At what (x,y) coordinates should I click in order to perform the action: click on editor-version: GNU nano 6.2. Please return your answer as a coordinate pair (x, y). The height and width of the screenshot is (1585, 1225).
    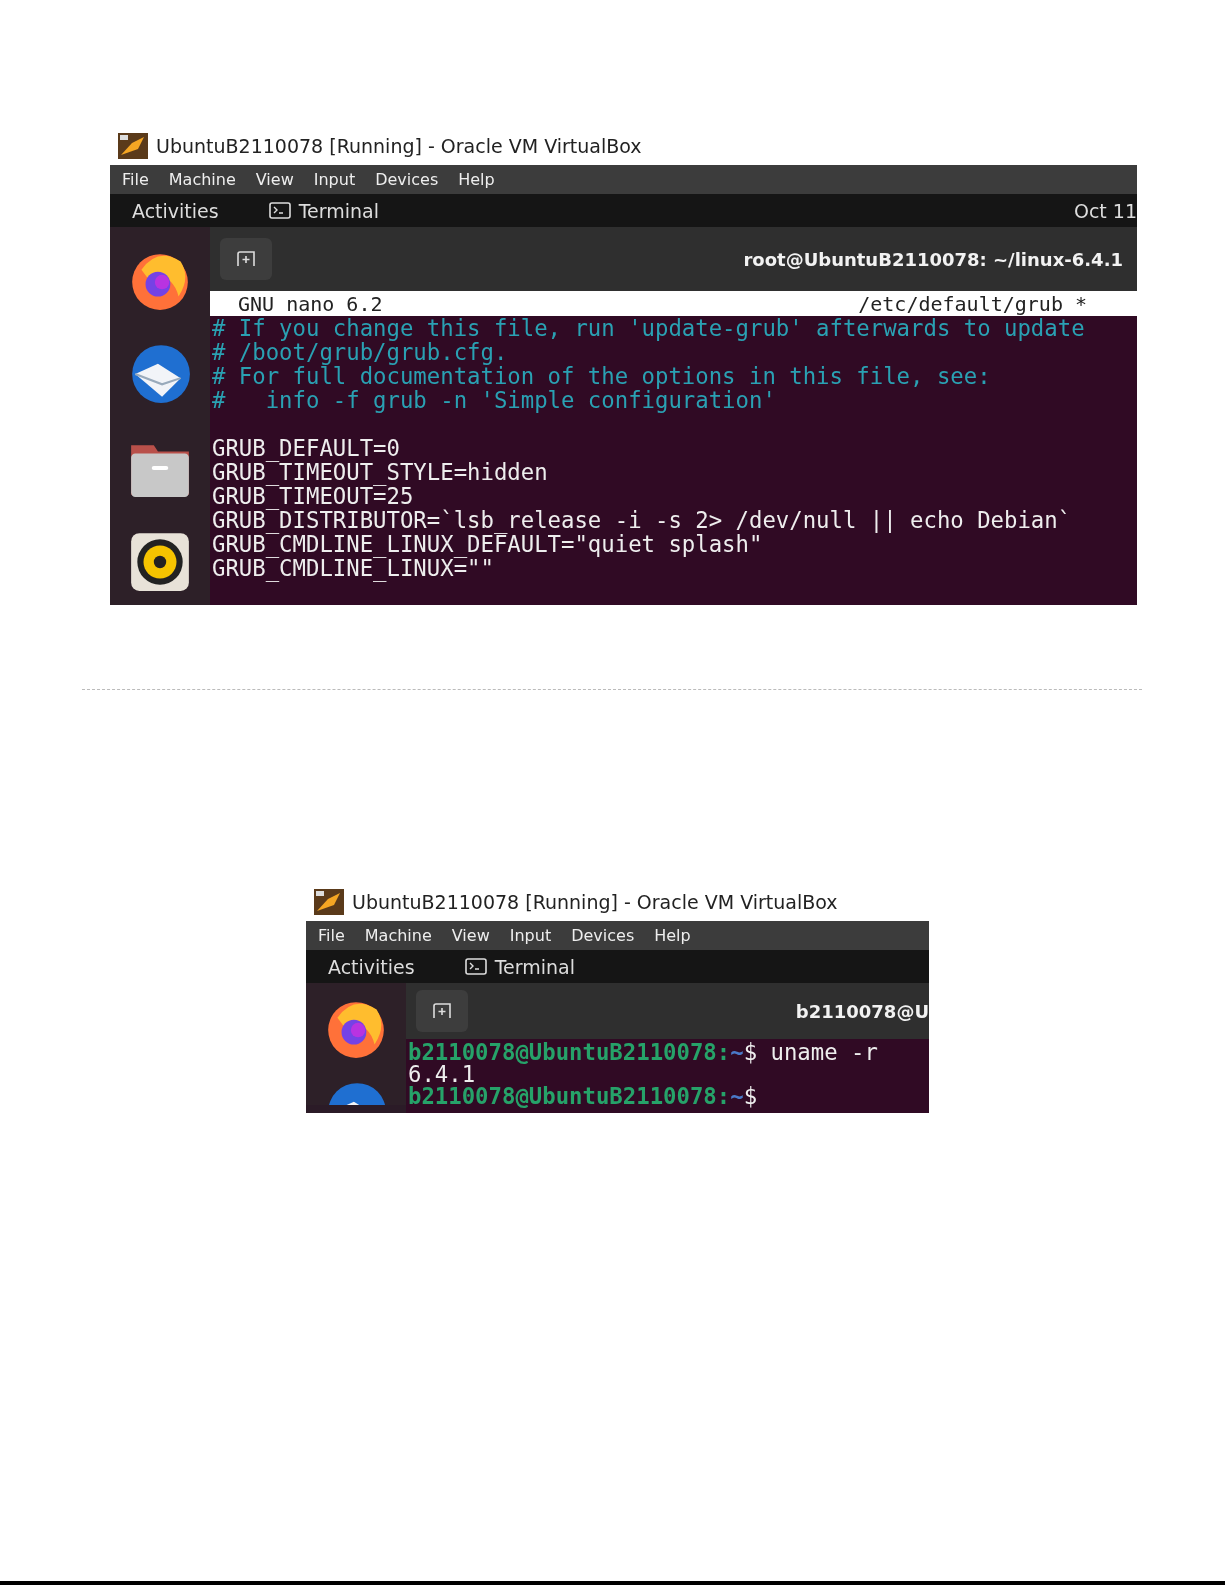
    Looking at the image, I should click on (310, 303).